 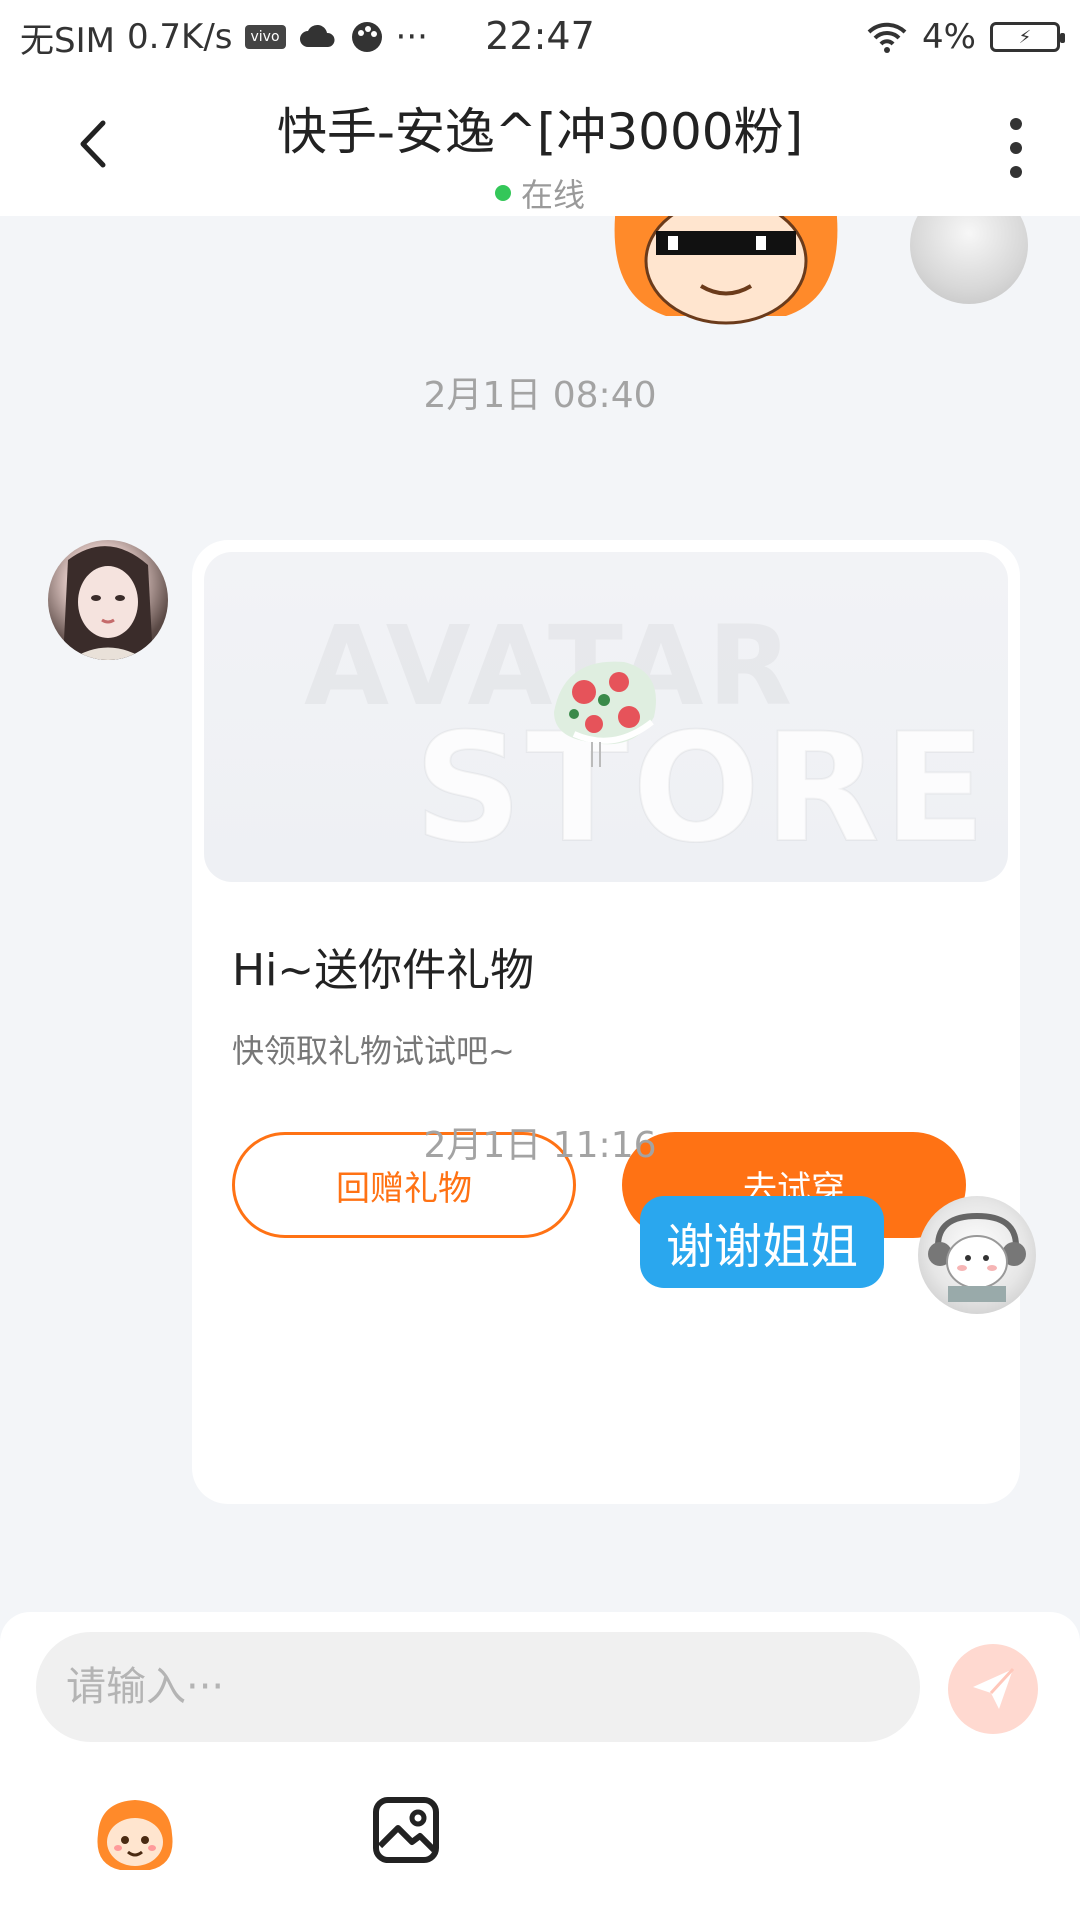 What do you see at coordinates (726, 270) in the screenshot?
I see `cool-face-sticker` at bounding box center [726, 270].